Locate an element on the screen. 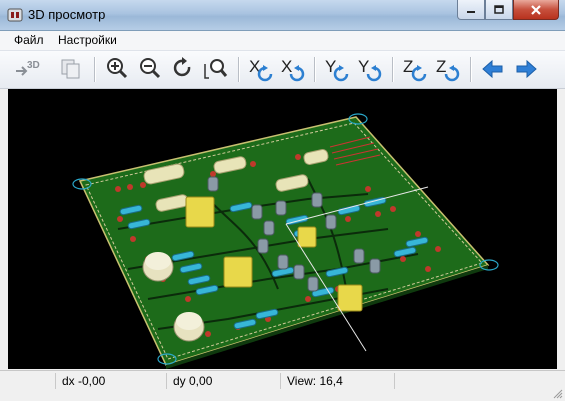  rotate-y-ccw-button: Y is located at coordinates (337, 69).